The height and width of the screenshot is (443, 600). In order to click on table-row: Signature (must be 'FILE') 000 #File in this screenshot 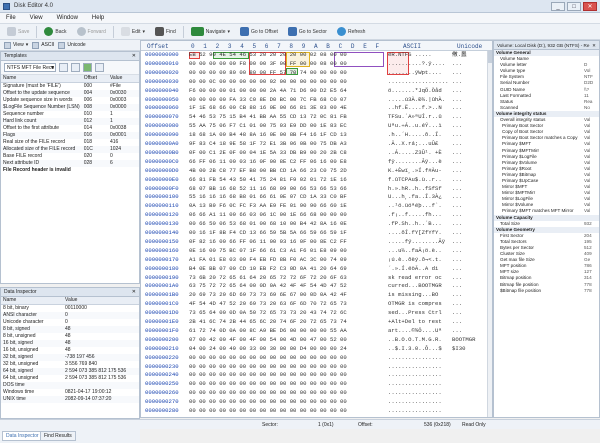, I will do `click(70, 87)`.